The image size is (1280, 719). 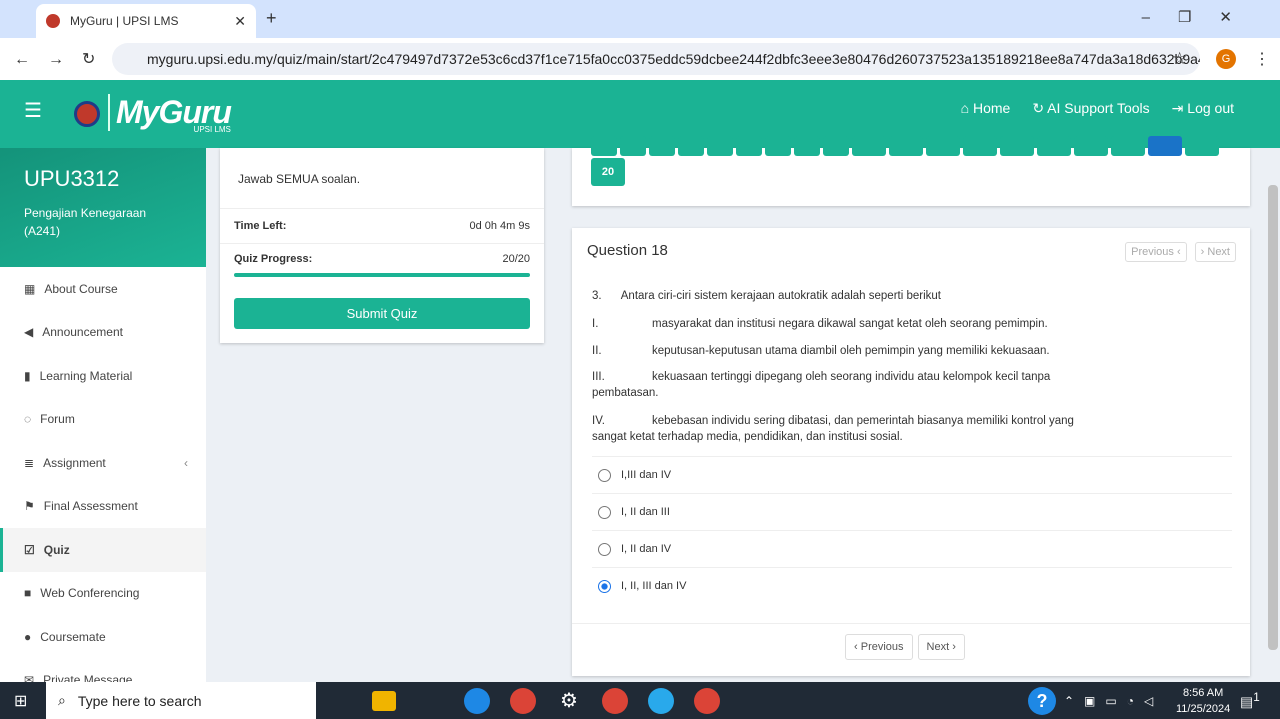 I want to click on clock: 8:56 AM 11/25/2024, so click(x=1203, y=701).